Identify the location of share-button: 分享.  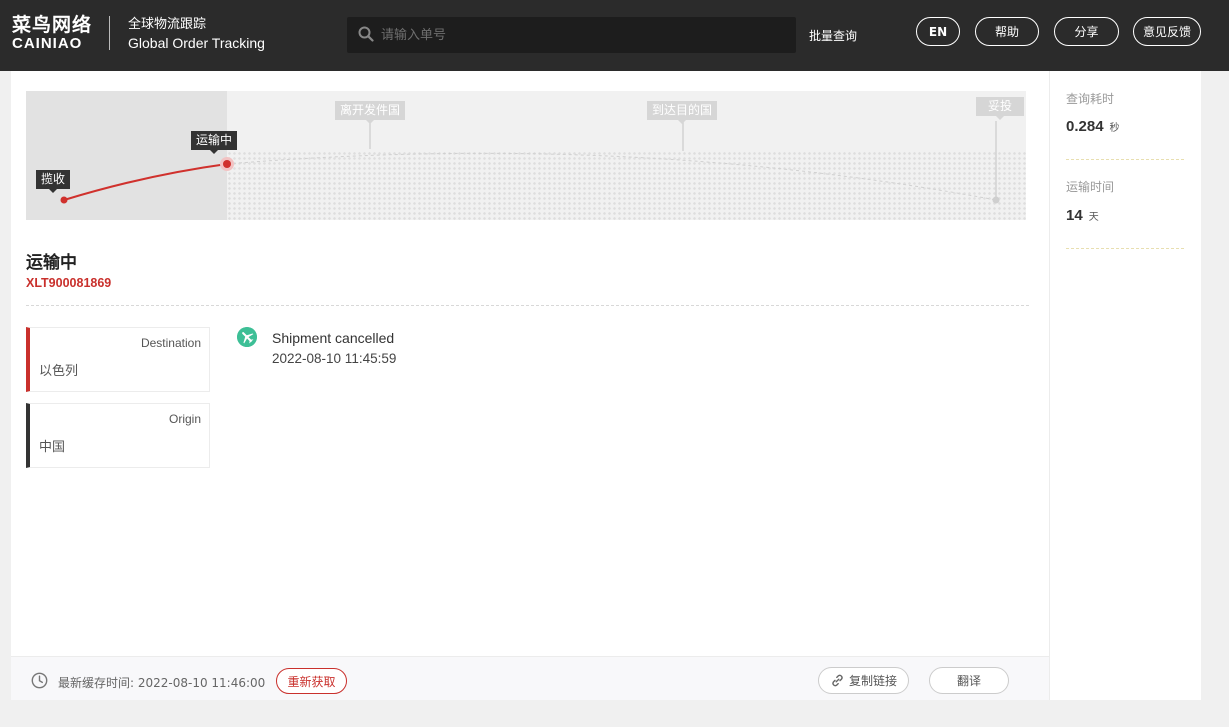
(1086, 31).